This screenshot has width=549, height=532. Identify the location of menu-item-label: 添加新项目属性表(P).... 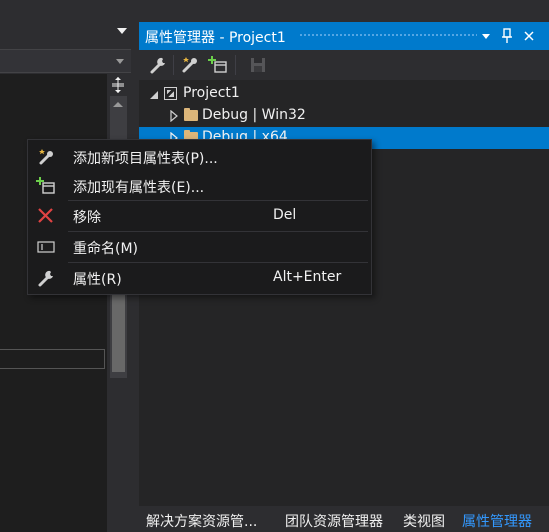
(145, 159).